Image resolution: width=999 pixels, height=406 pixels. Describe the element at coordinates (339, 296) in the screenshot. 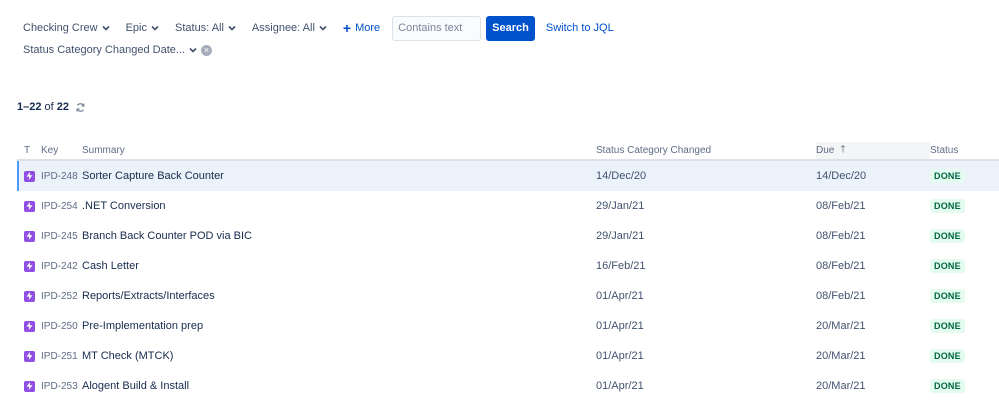

I see `cell-summary: Reports/Extracts/Interfaces` at that location.